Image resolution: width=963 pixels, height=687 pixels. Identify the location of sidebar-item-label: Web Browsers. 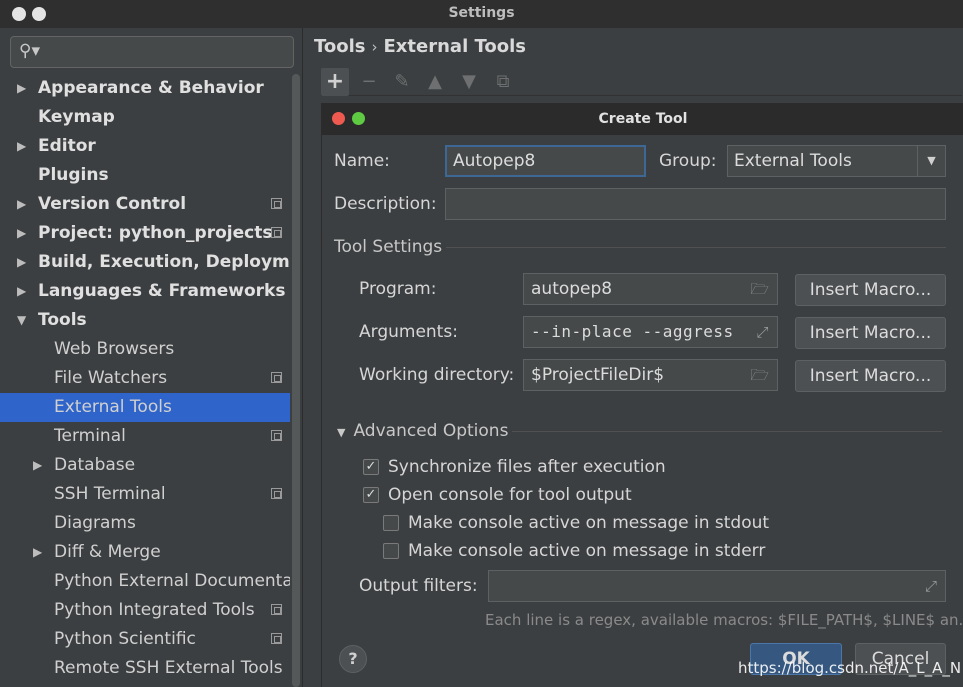
(114, 349).